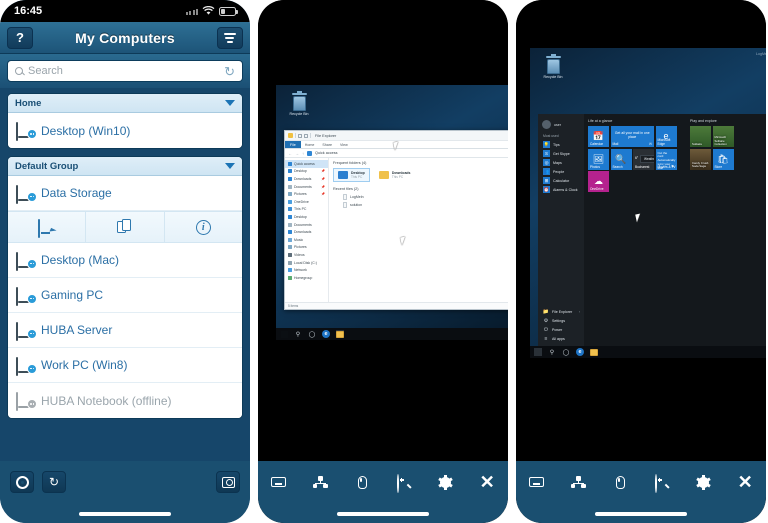  I want to click on nav-item-downloads: Downloads 📌, so click(306, 179).